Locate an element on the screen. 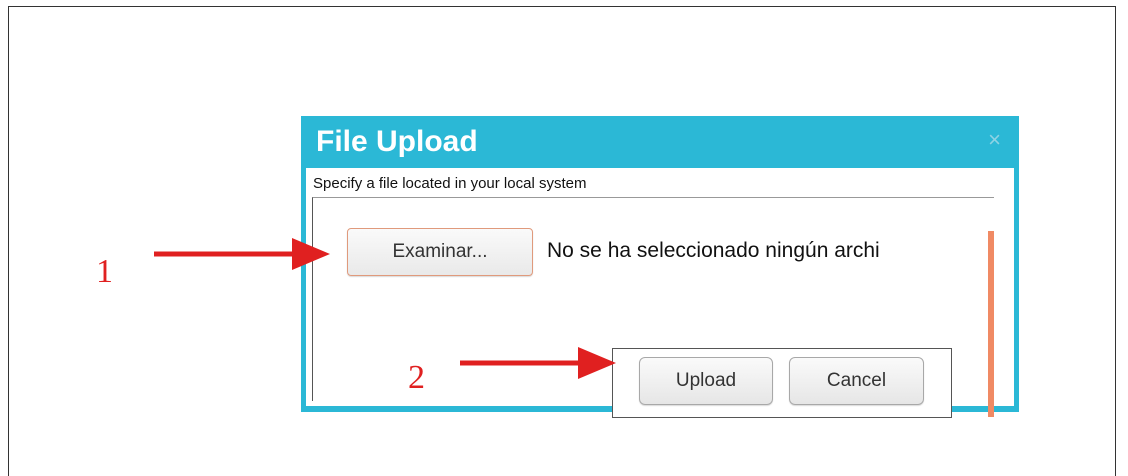 The height and width of the screenshot is (476, 1128). annotation-arrows is located at coordinates (385, 308).